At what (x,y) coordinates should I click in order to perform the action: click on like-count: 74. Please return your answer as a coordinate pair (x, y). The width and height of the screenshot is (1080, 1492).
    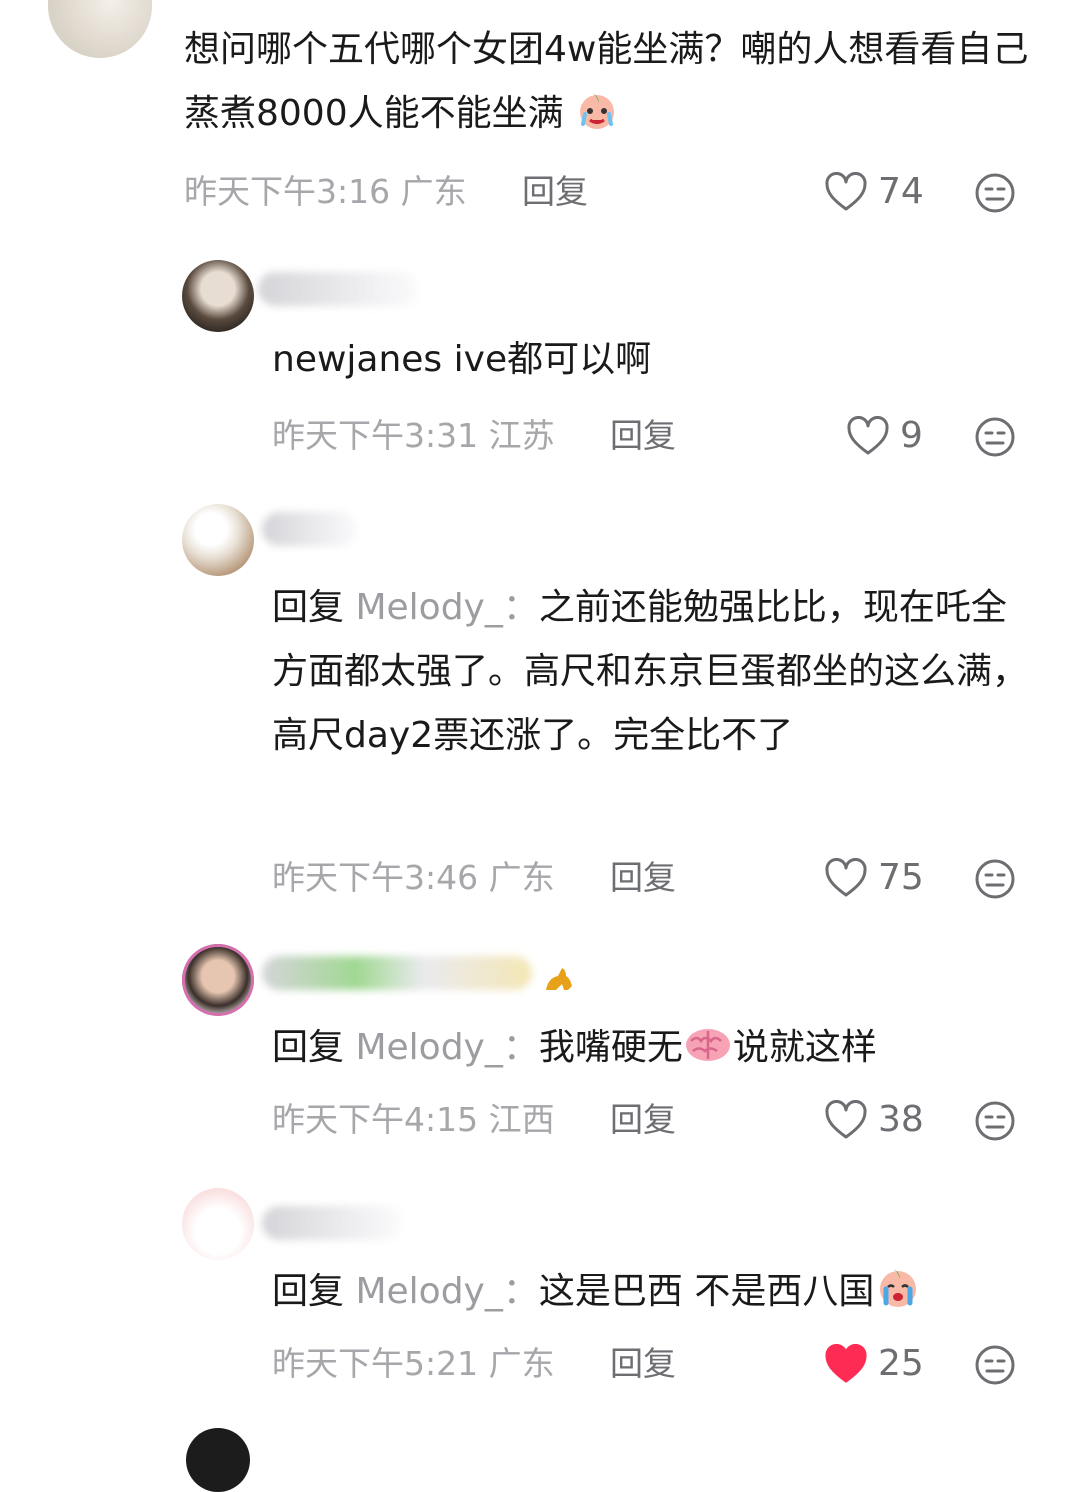
    Looking at the image, I should click on (901, 191).